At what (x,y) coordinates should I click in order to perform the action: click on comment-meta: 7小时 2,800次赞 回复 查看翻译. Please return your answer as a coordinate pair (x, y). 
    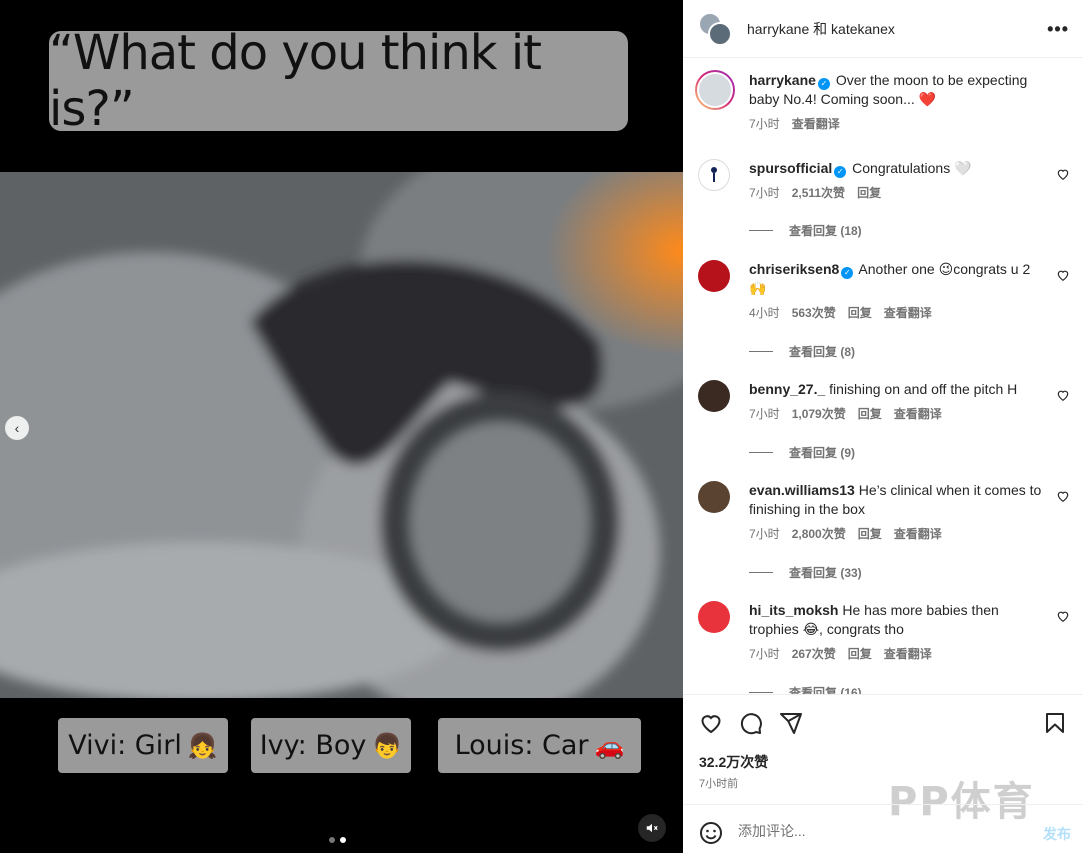
    Looking at the image, I should click on (896, 534).